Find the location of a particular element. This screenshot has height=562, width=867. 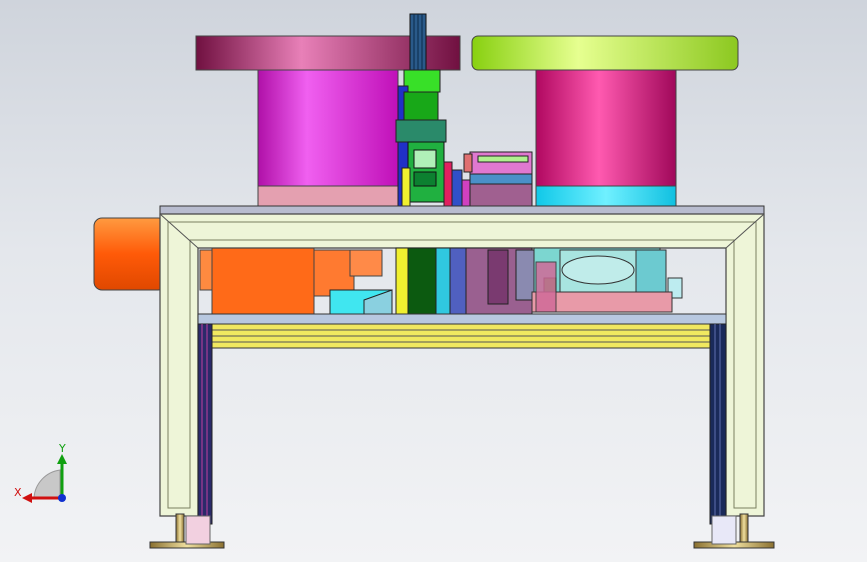

linear-rails is located at coordinates (460, 336).